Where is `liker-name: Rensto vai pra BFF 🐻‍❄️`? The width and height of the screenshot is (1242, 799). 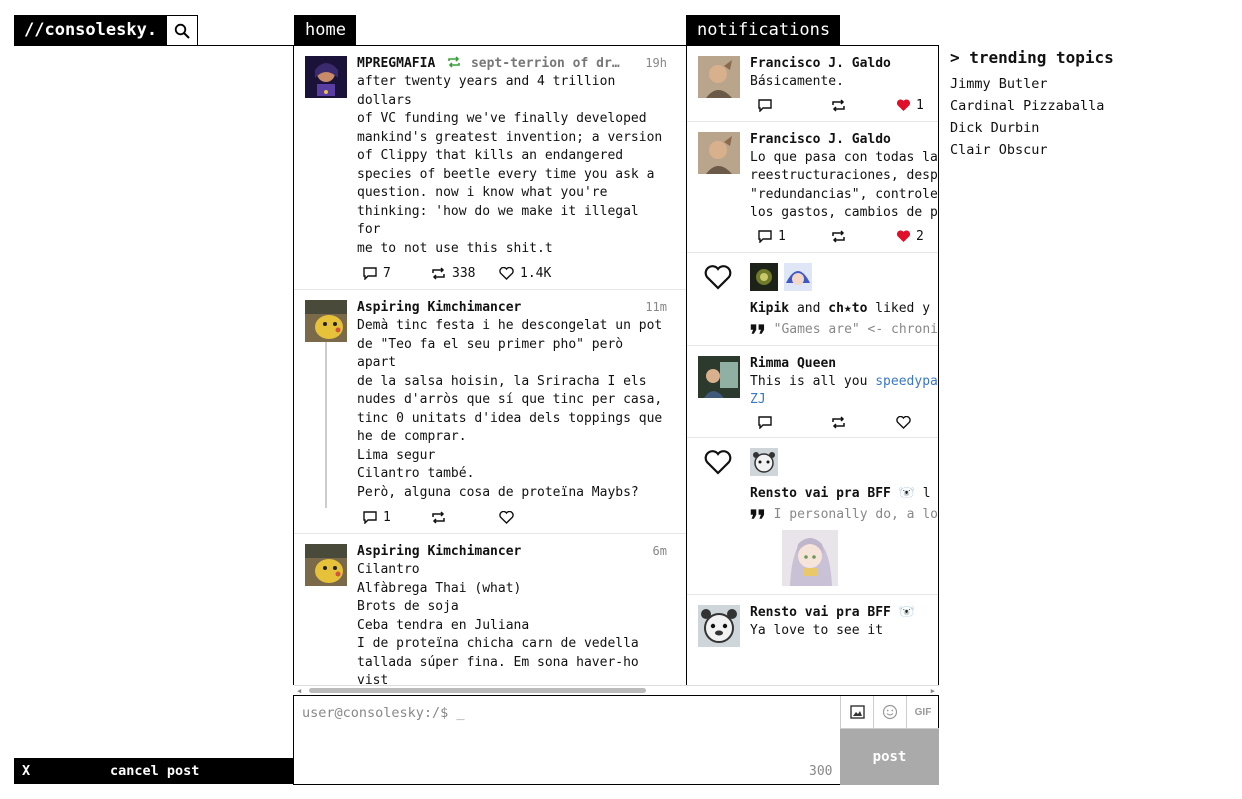
liker-name: Rensto vai pra BFF 🐻‍❄️ is located at coordinates (832, 493).